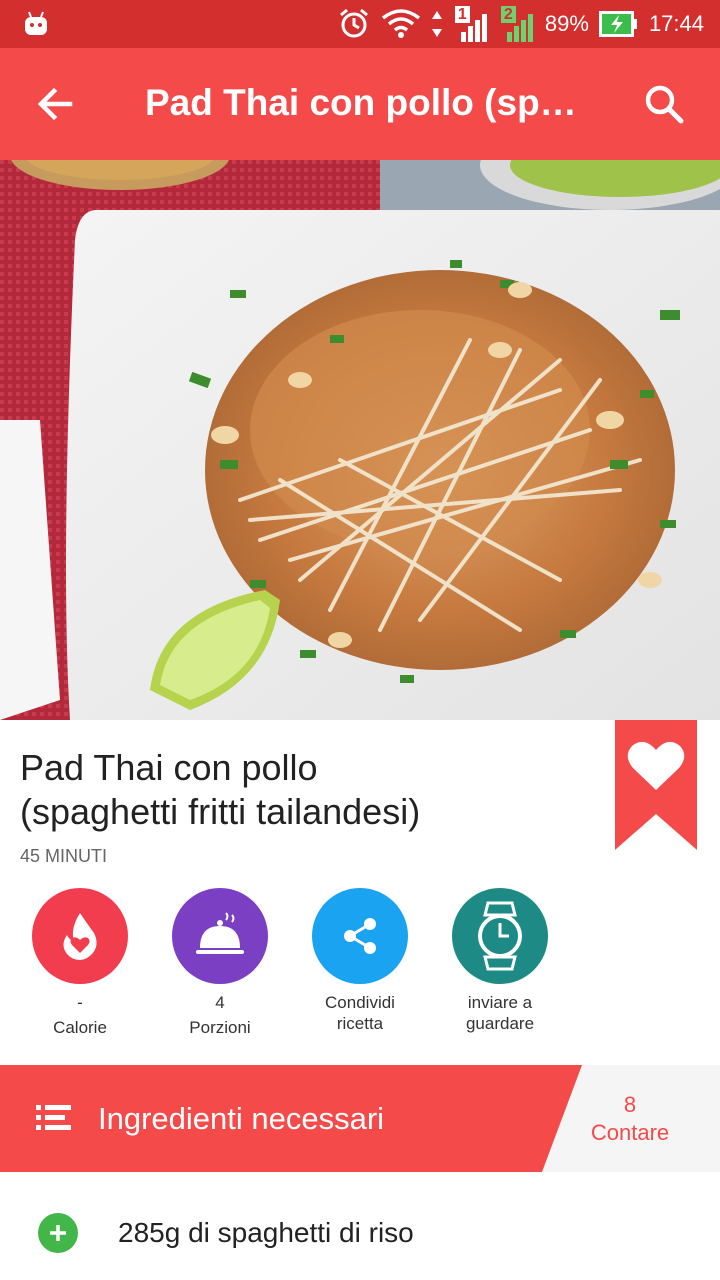 Image resolution: width=720 pixels, height=1280 pixels. What do you see at coordinates (353, 23) in the screenshot?
I see `alarm-icon` at bounding box center [353, 23].